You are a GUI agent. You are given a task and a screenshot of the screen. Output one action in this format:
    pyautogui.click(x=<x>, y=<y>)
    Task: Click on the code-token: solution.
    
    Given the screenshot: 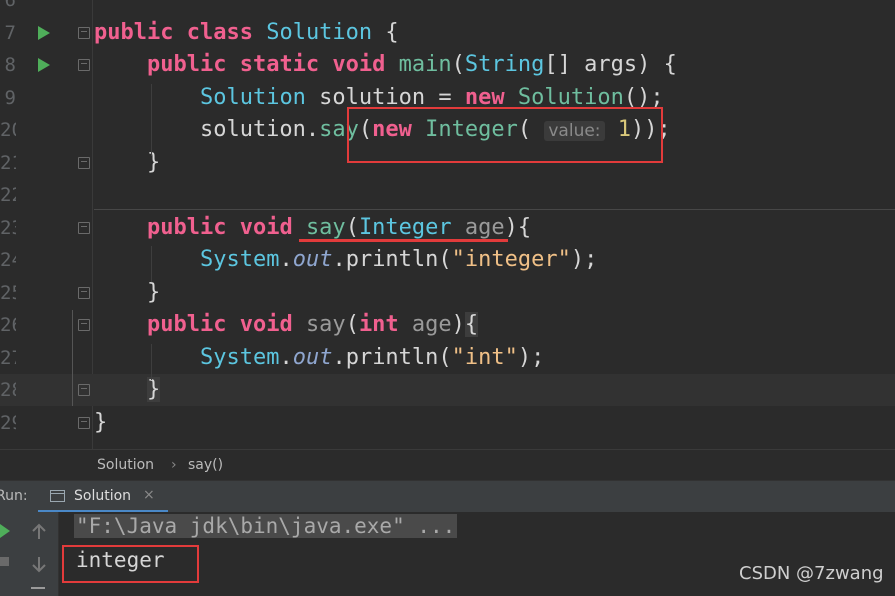 What is the action you would take?
    pyautogui.click(x=207, y=129)
    